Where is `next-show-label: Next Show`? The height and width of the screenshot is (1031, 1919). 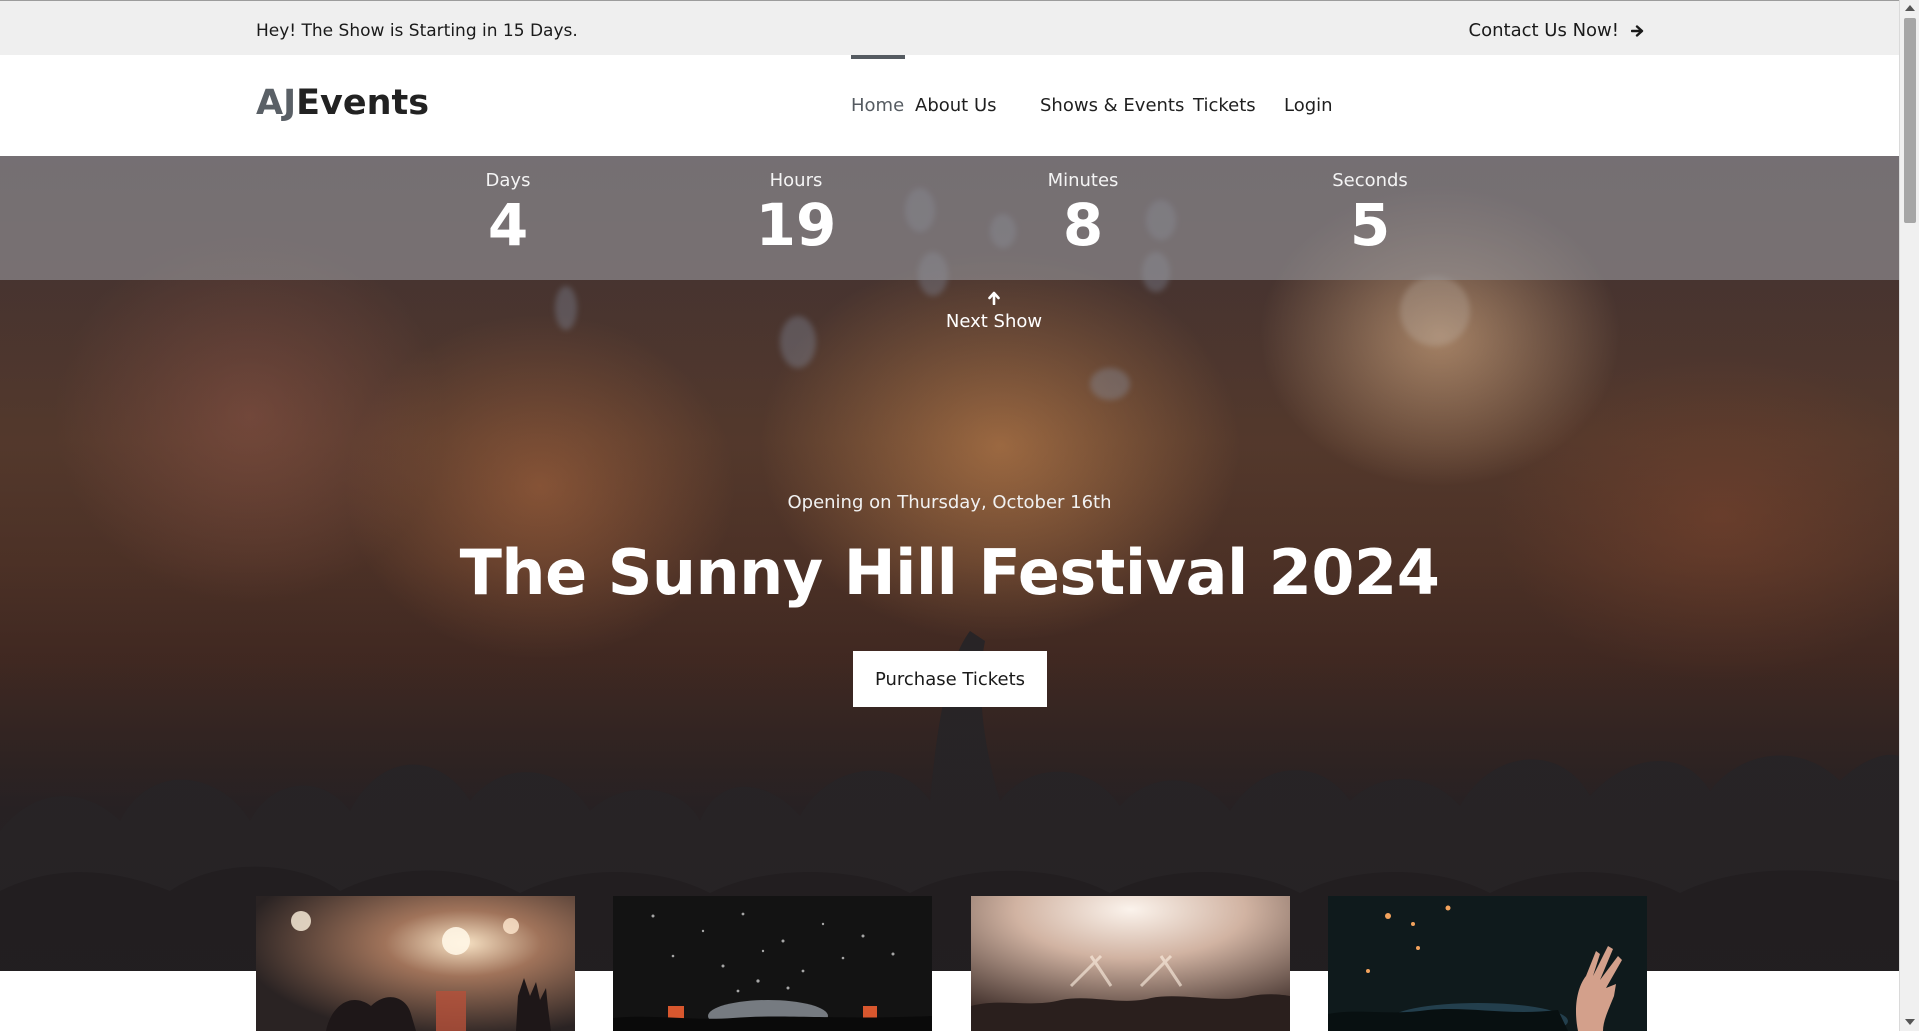 next-show-label: Next Show is located at coordinates (994, 321).